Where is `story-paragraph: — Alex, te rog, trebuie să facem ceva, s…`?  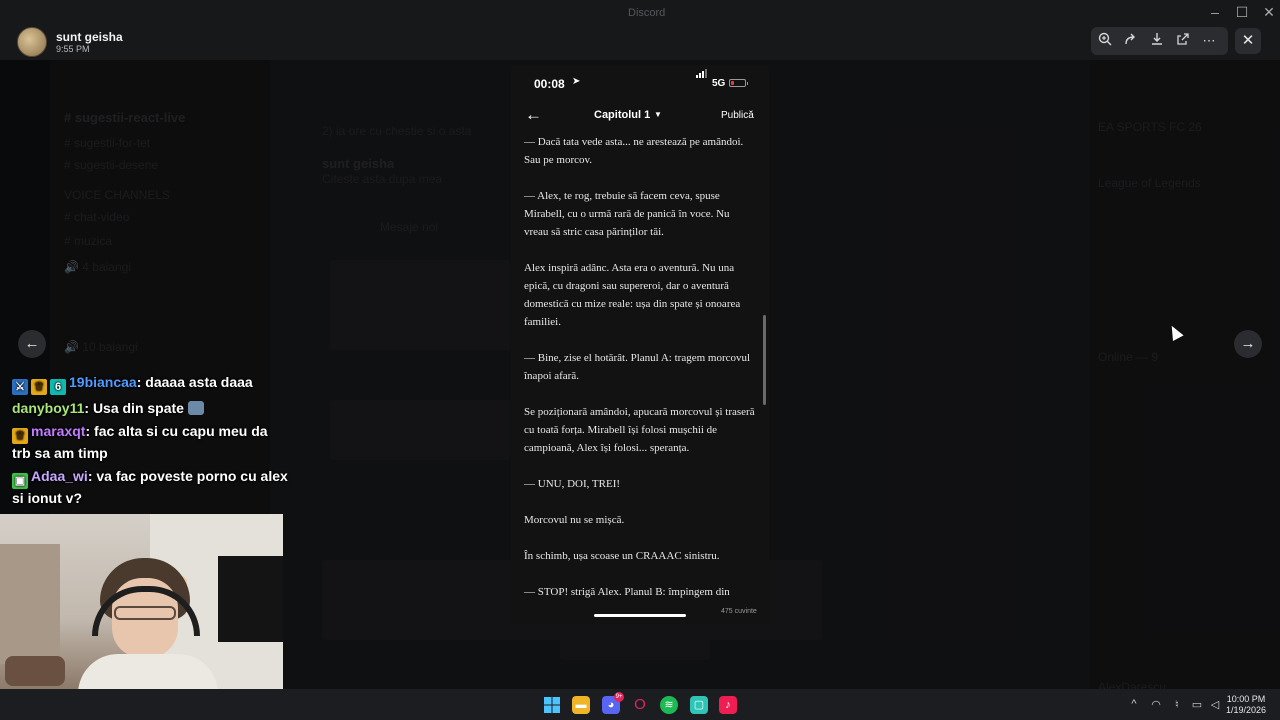 story-paragraph: — Alex, te rog, trebuie să facem ceva, s… is located at coordinates (627, 214).